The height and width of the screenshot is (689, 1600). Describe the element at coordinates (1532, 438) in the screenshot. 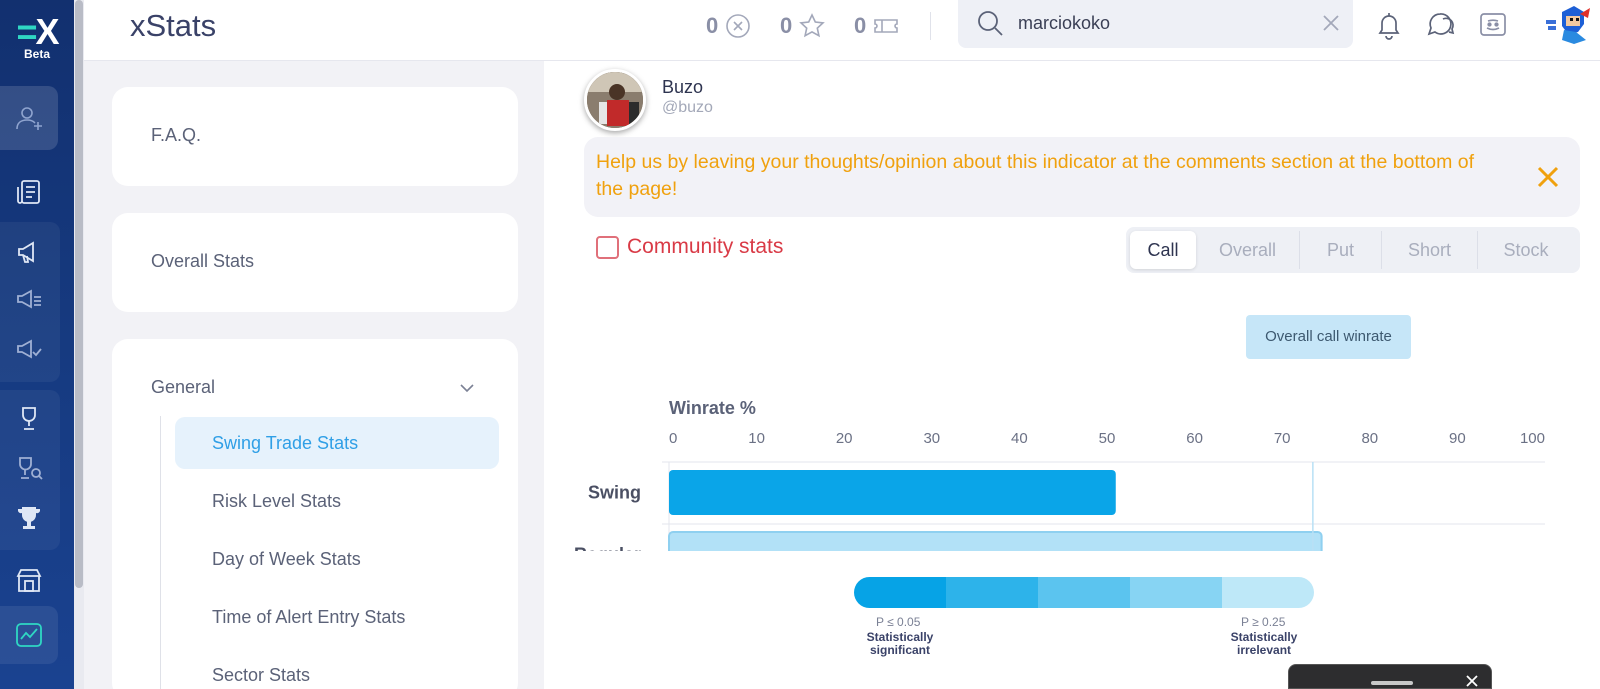

I see `x-tick-label: 100` at that location.